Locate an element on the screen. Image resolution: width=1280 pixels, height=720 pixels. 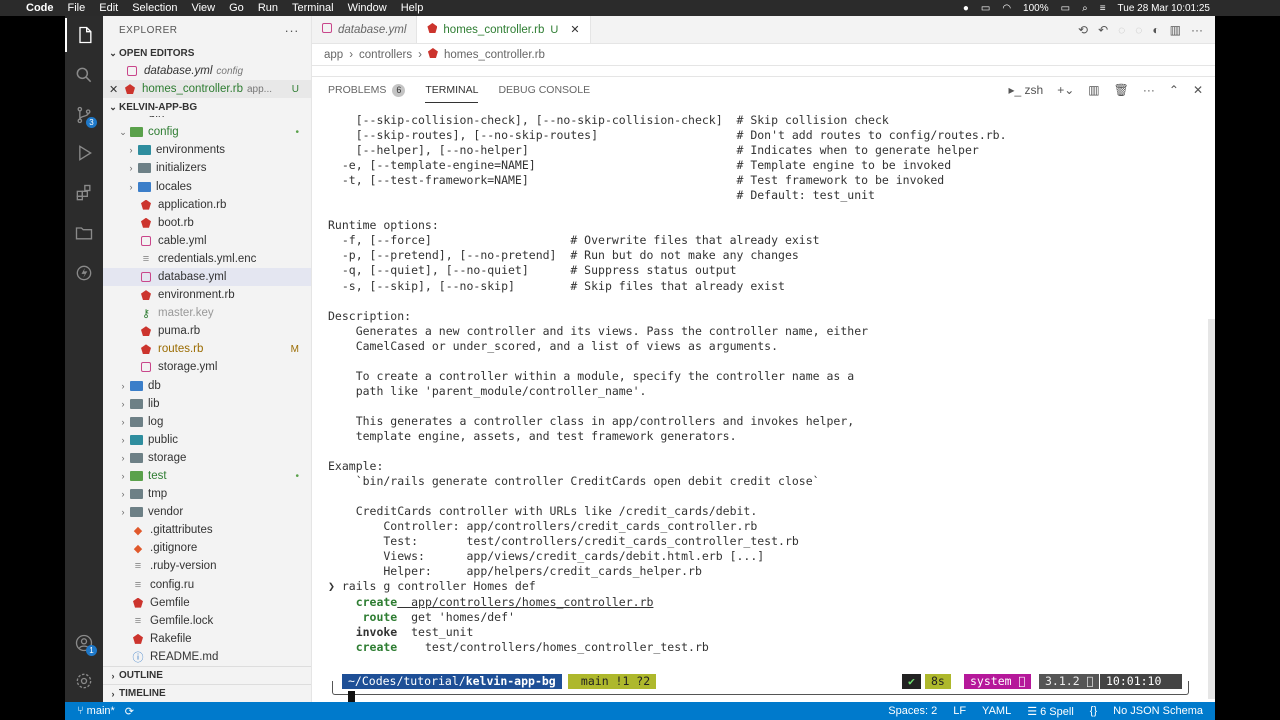
tab-debug-console: DEBUG CONSOLE is located at coordinates (544, 90).